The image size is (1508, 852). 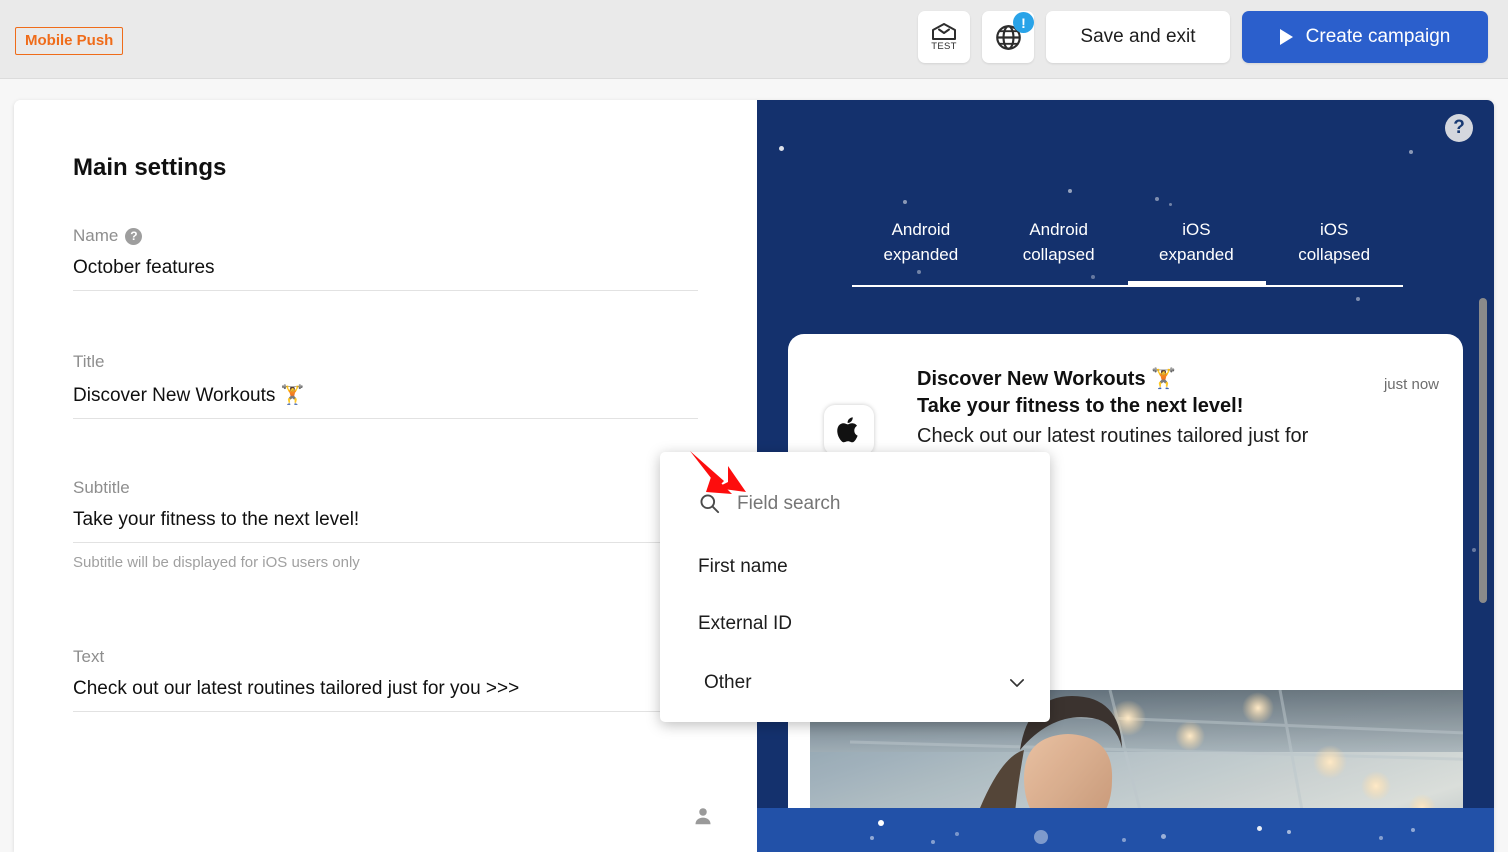 What do you see at coordinates (1459, 128) in the screenshot?
I see `preview-help-icon: ?` at bounding box center [1459, 128].